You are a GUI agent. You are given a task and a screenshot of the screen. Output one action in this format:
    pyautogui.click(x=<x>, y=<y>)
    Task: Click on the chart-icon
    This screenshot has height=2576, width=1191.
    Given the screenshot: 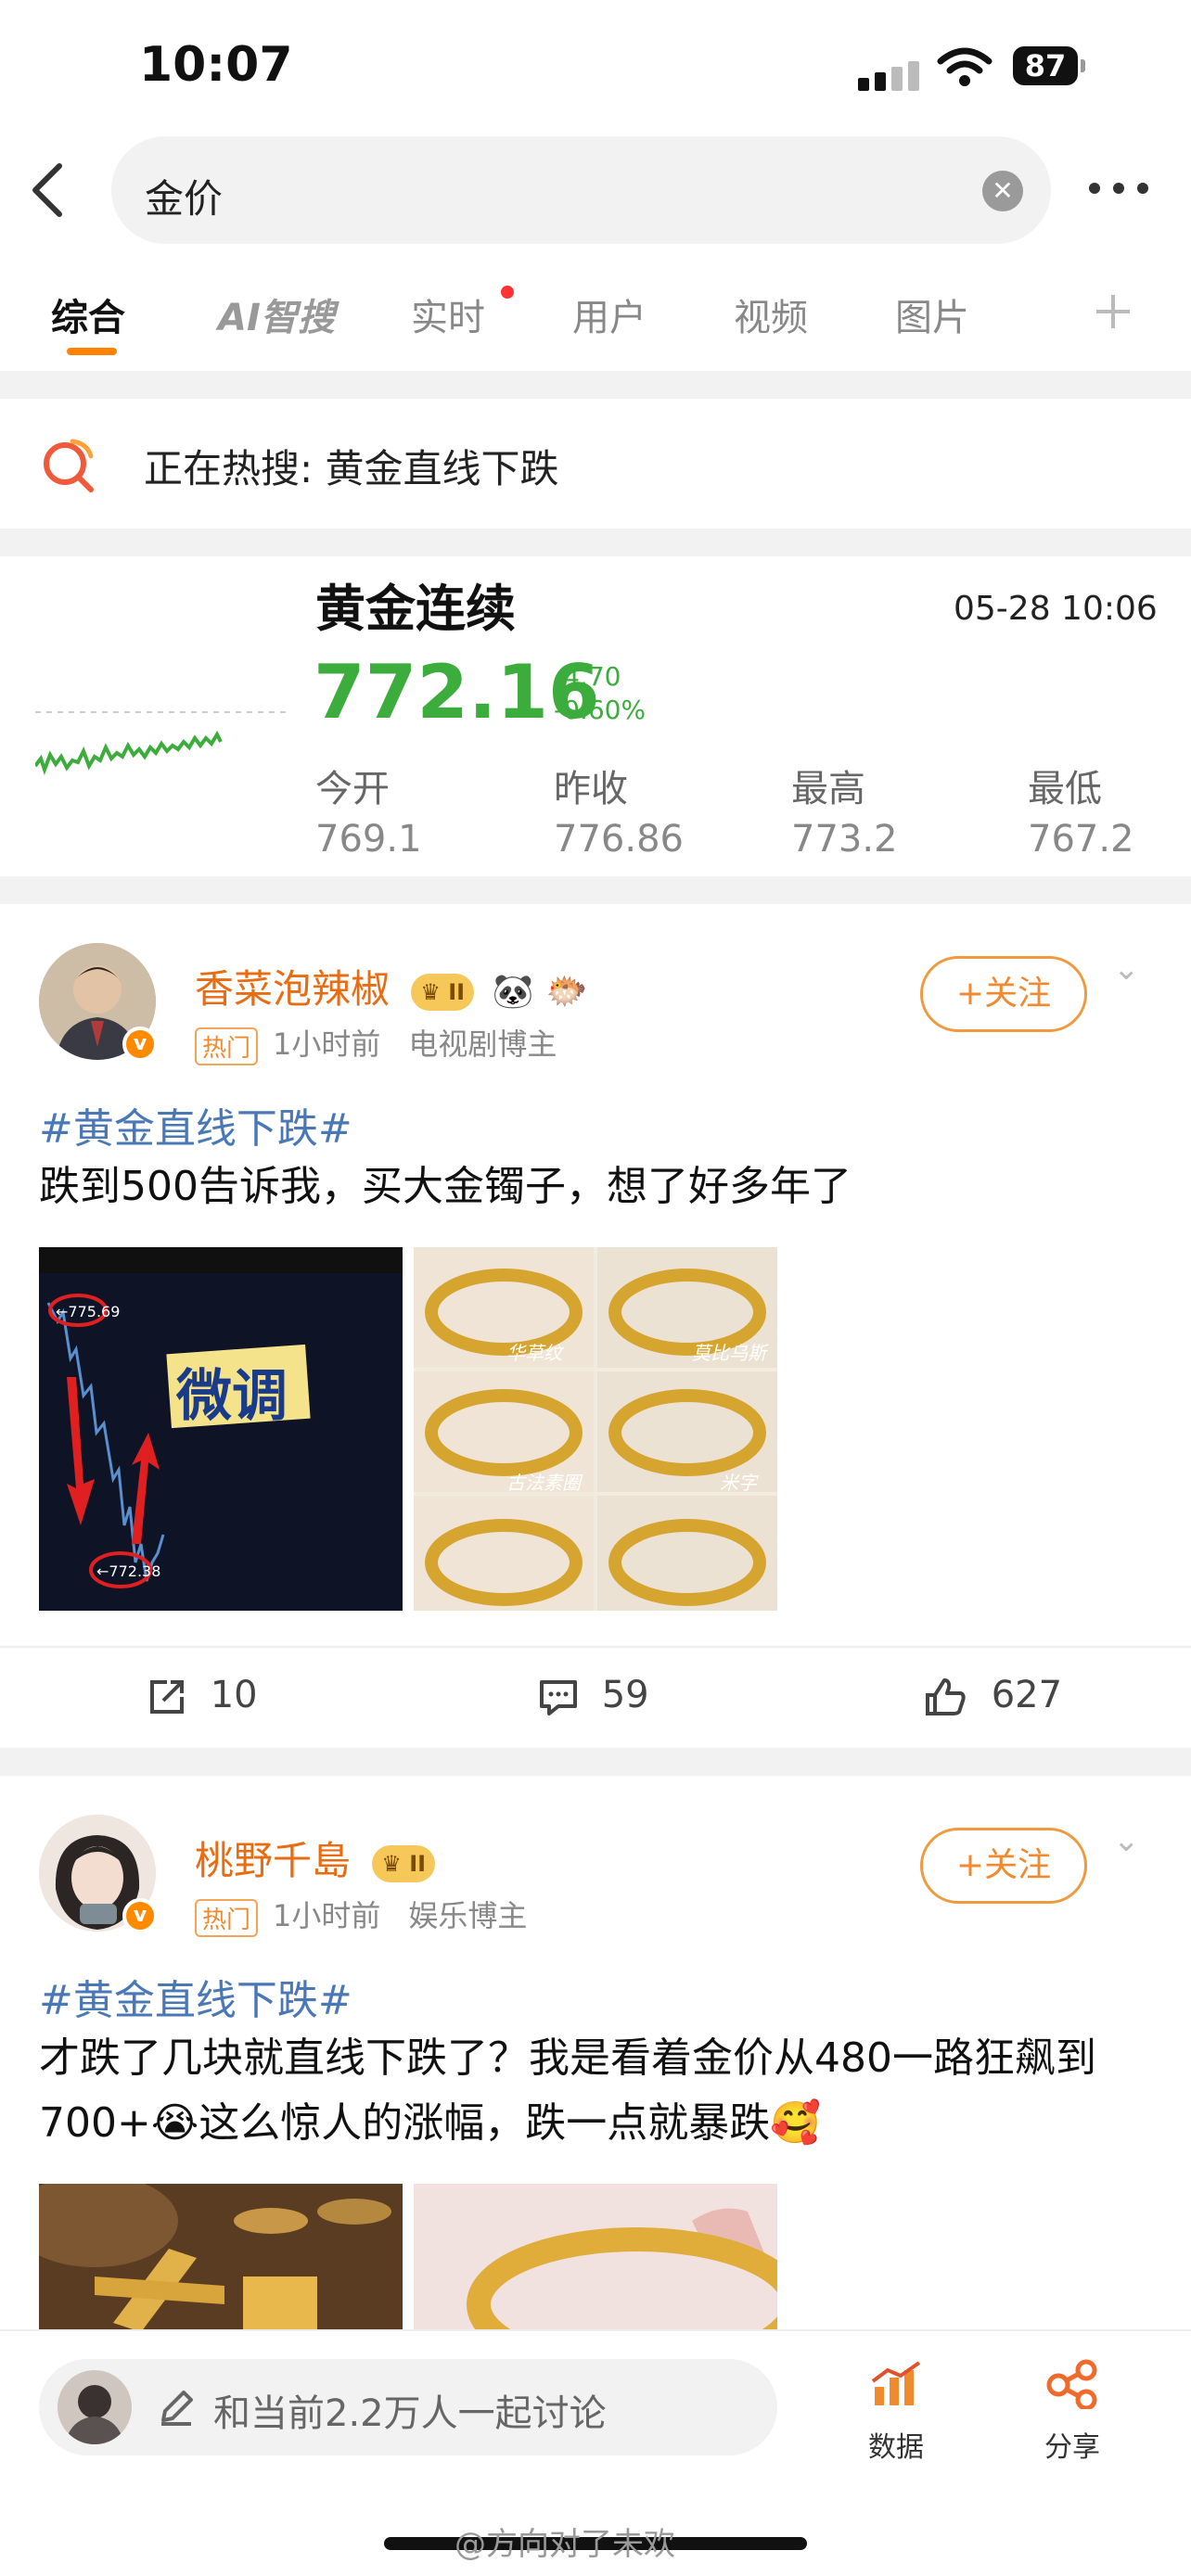 What is the action you would take?
    pyautogui.click(x=896, y=2383)
    